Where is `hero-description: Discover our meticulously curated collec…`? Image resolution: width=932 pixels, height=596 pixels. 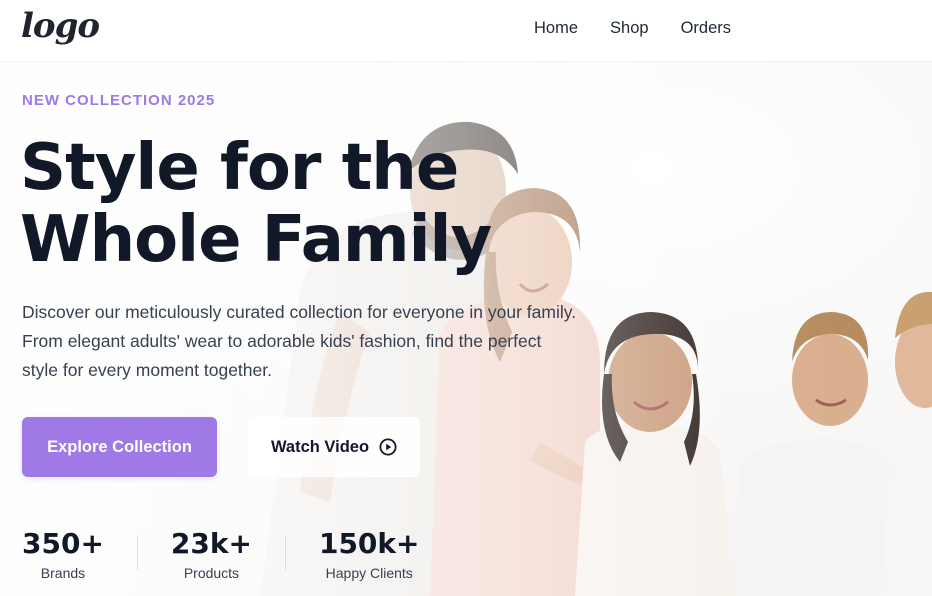
hero-description: Discover our meticulously curated collec… is located at coordinates (317, 341).